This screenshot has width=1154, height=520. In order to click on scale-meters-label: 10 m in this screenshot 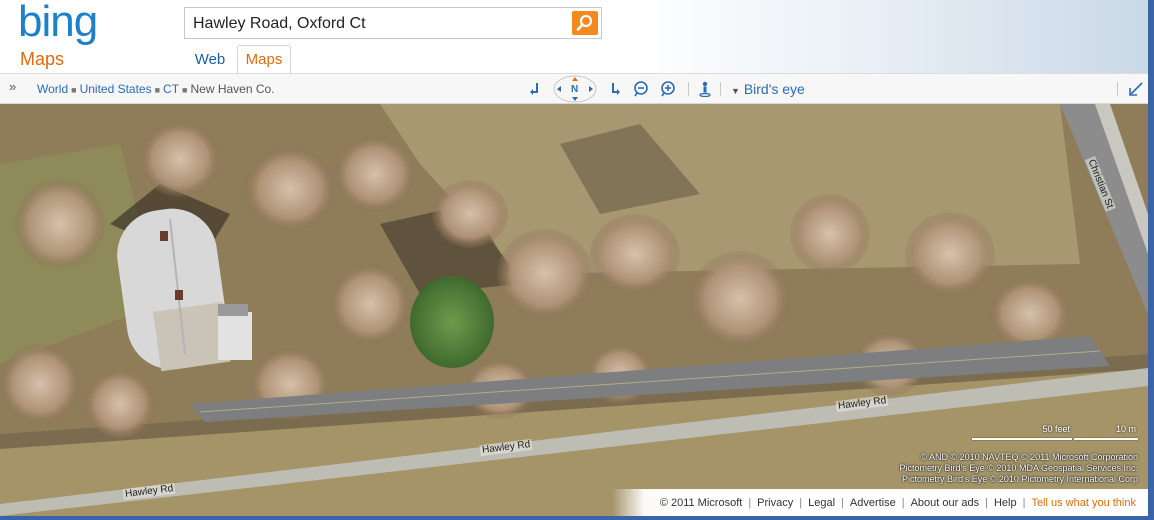, I will do `click(1125, 429)`.